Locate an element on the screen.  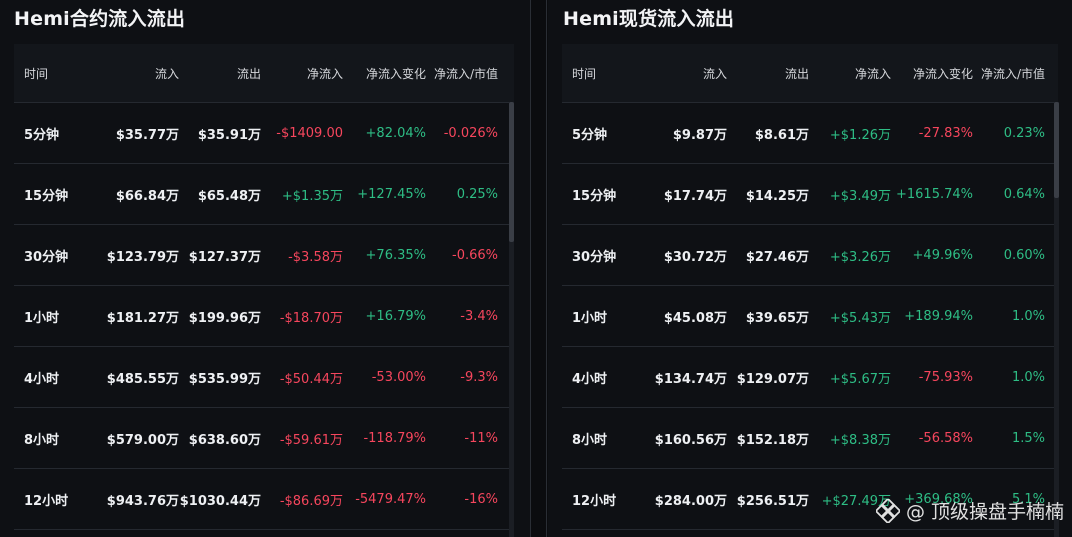
table-row: 30分钟 $30.72万 $27.46万 +$3.26万 +49.96% 0.60% is located at coordinates (810, 255).